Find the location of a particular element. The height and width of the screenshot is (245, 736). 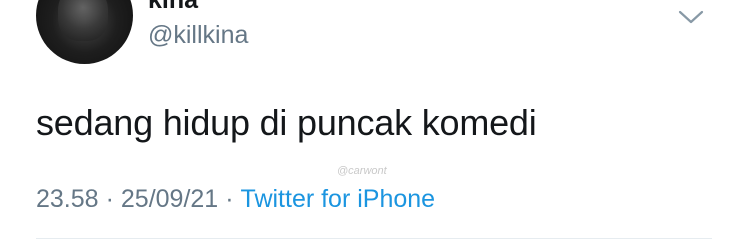

tweet-source-link: Twitter for iPhone is located at coordinates (338, 199).